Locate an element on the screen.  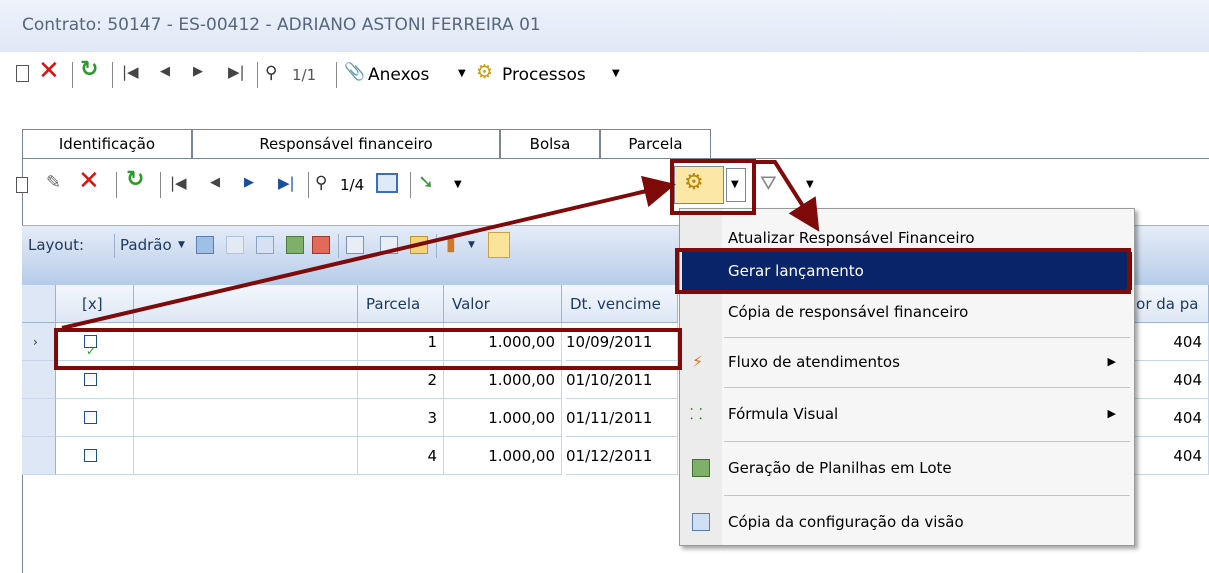
layout-toggle-icon is located at coordinates (499, 245).